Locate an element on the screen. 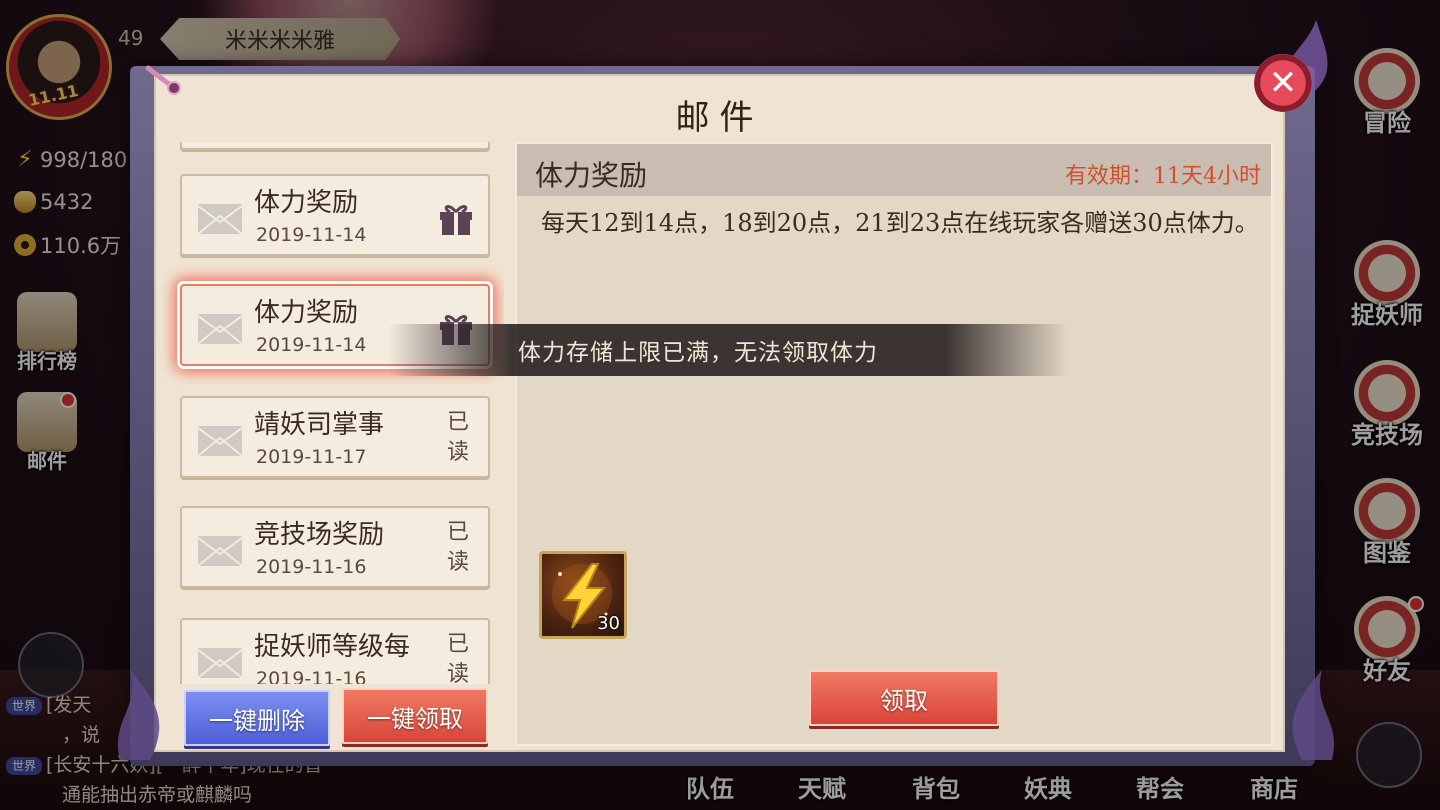 This screenshot has width=1440, height=810. close-button: ✕ is located at coordinates (1283, 83).